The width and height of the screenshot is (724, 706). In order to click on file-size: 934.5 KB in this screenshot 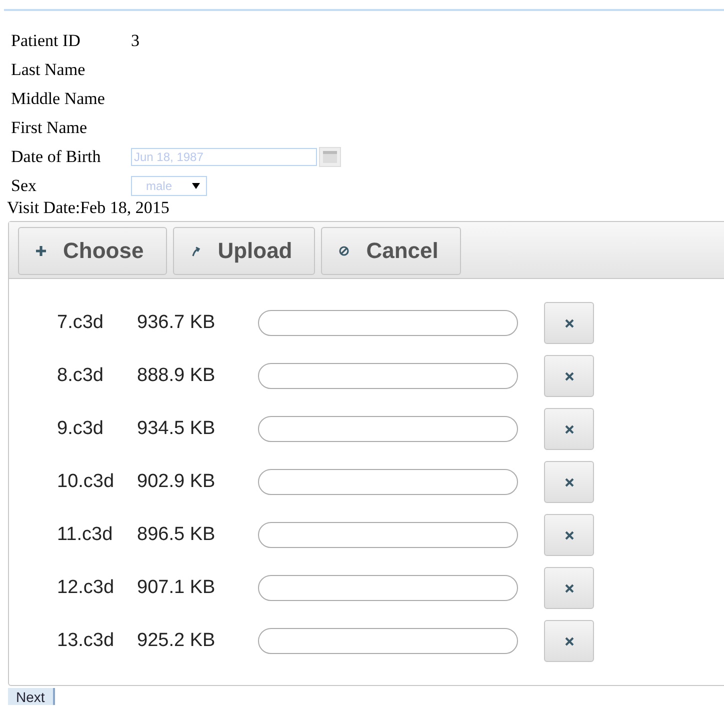, I will do `click(176, 429)`.